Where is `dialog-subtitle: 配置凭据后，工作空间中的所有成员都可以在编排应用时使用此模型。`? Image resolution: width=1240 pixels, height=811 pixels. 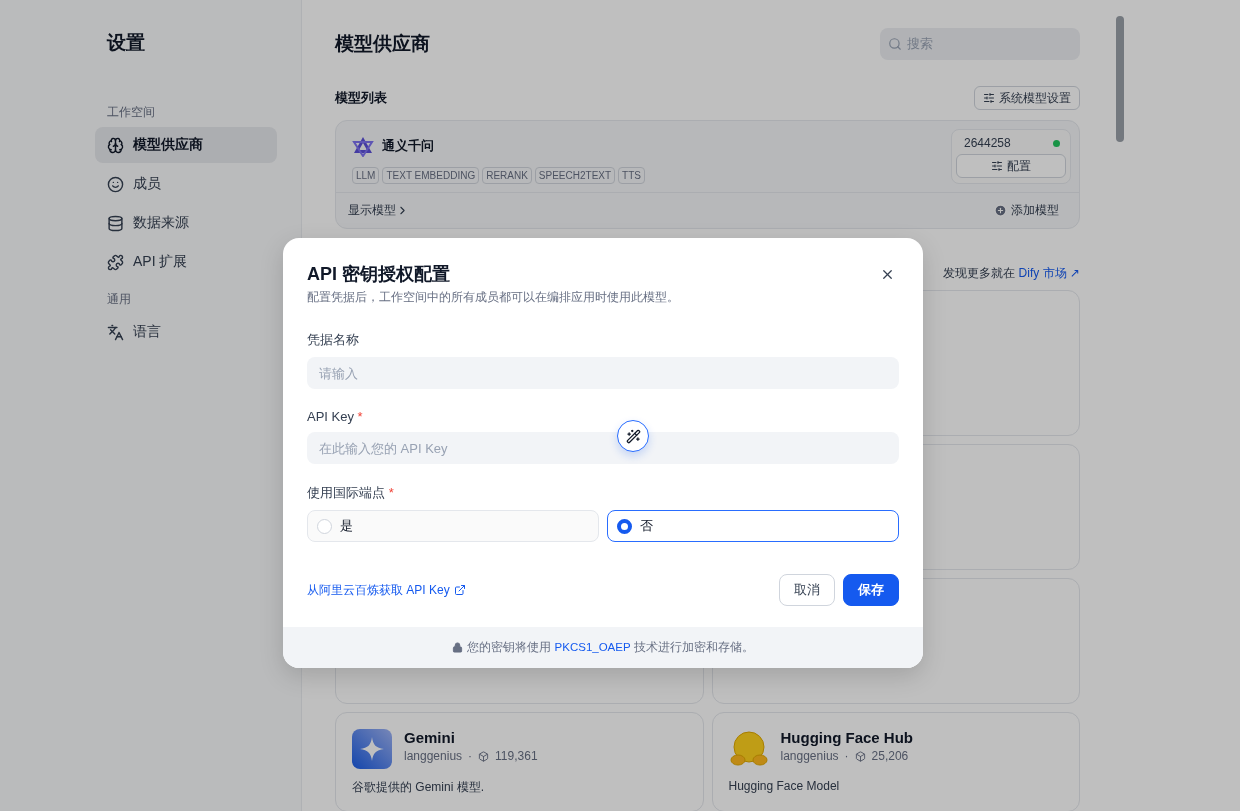 dialog-subtitle: 配置凭据后，工作空间中的所有成员都可以在编排应用时使用此模型。 is located at coordinates (493, 297).